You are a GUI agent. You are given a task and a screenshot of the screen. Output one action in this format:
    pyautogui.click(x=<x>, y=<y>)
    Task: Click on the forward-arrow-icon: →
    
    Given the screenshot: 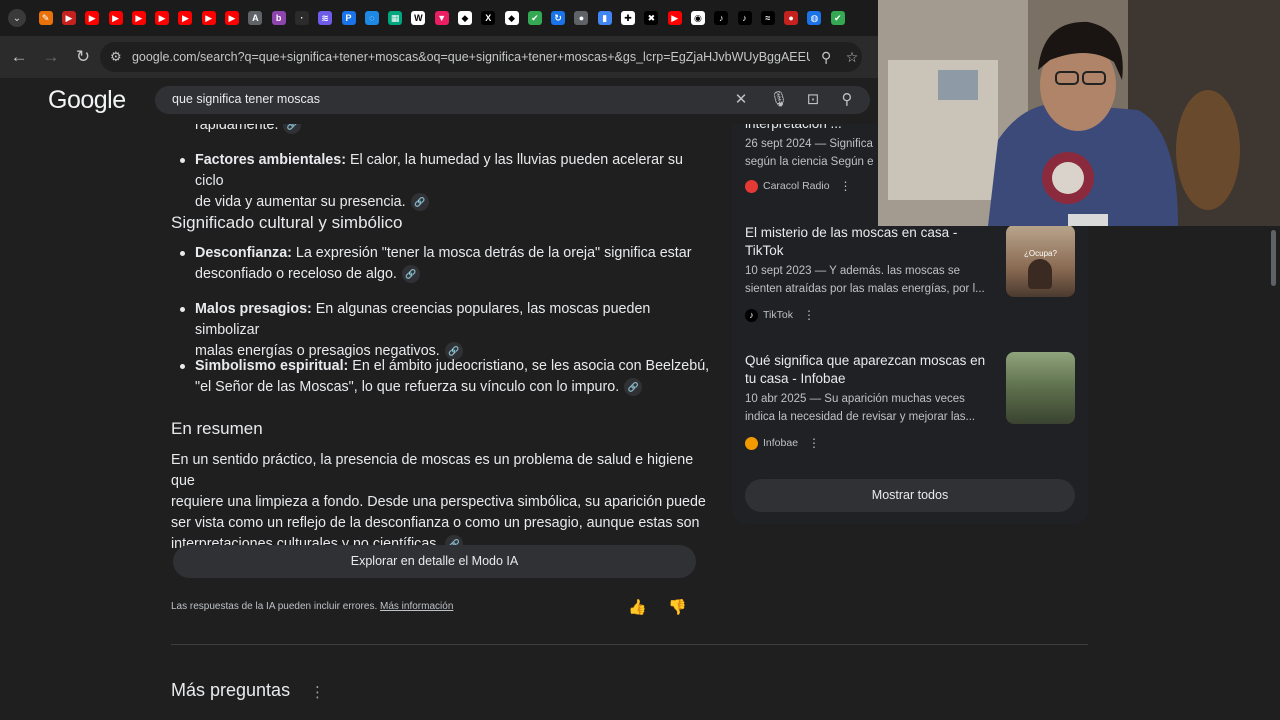 What is the action you would take?
    pyautogui.click(x=51, y=57)
    